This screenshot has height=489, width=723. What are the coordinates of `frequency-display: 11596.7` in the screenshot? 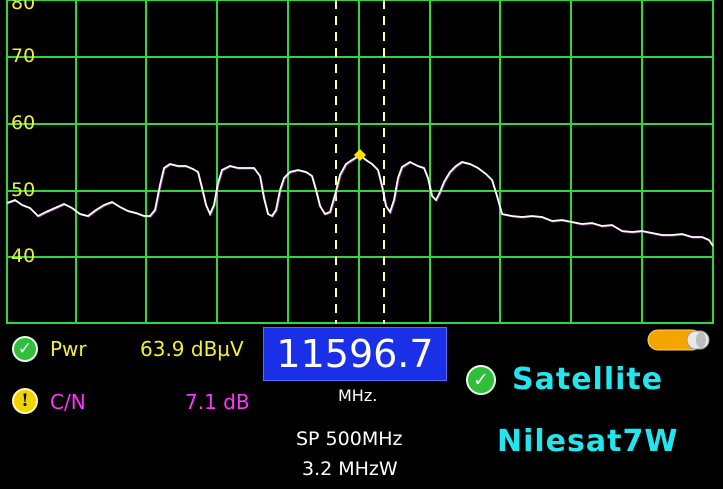 It's located at (355, 354).